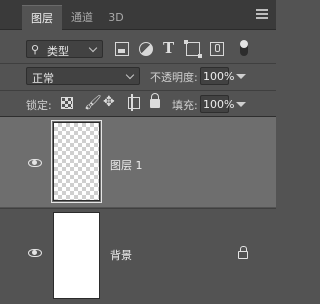  I want to click on fill-label: 填充:, so click(185, 105).